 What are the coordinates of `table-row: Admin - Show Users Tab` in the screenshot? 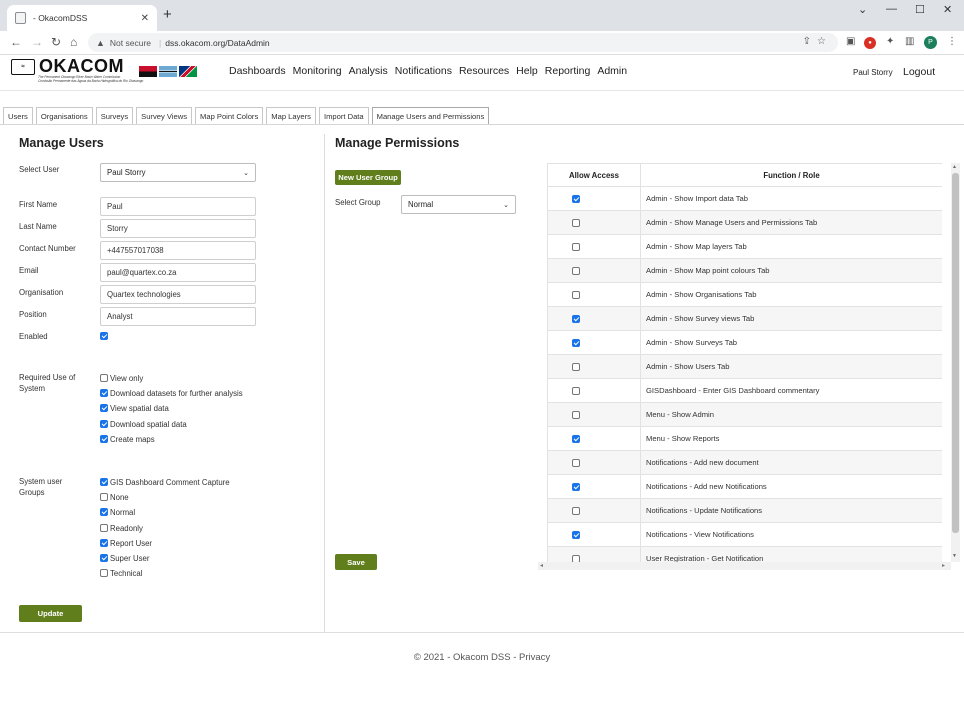 It's located at (744, 366).